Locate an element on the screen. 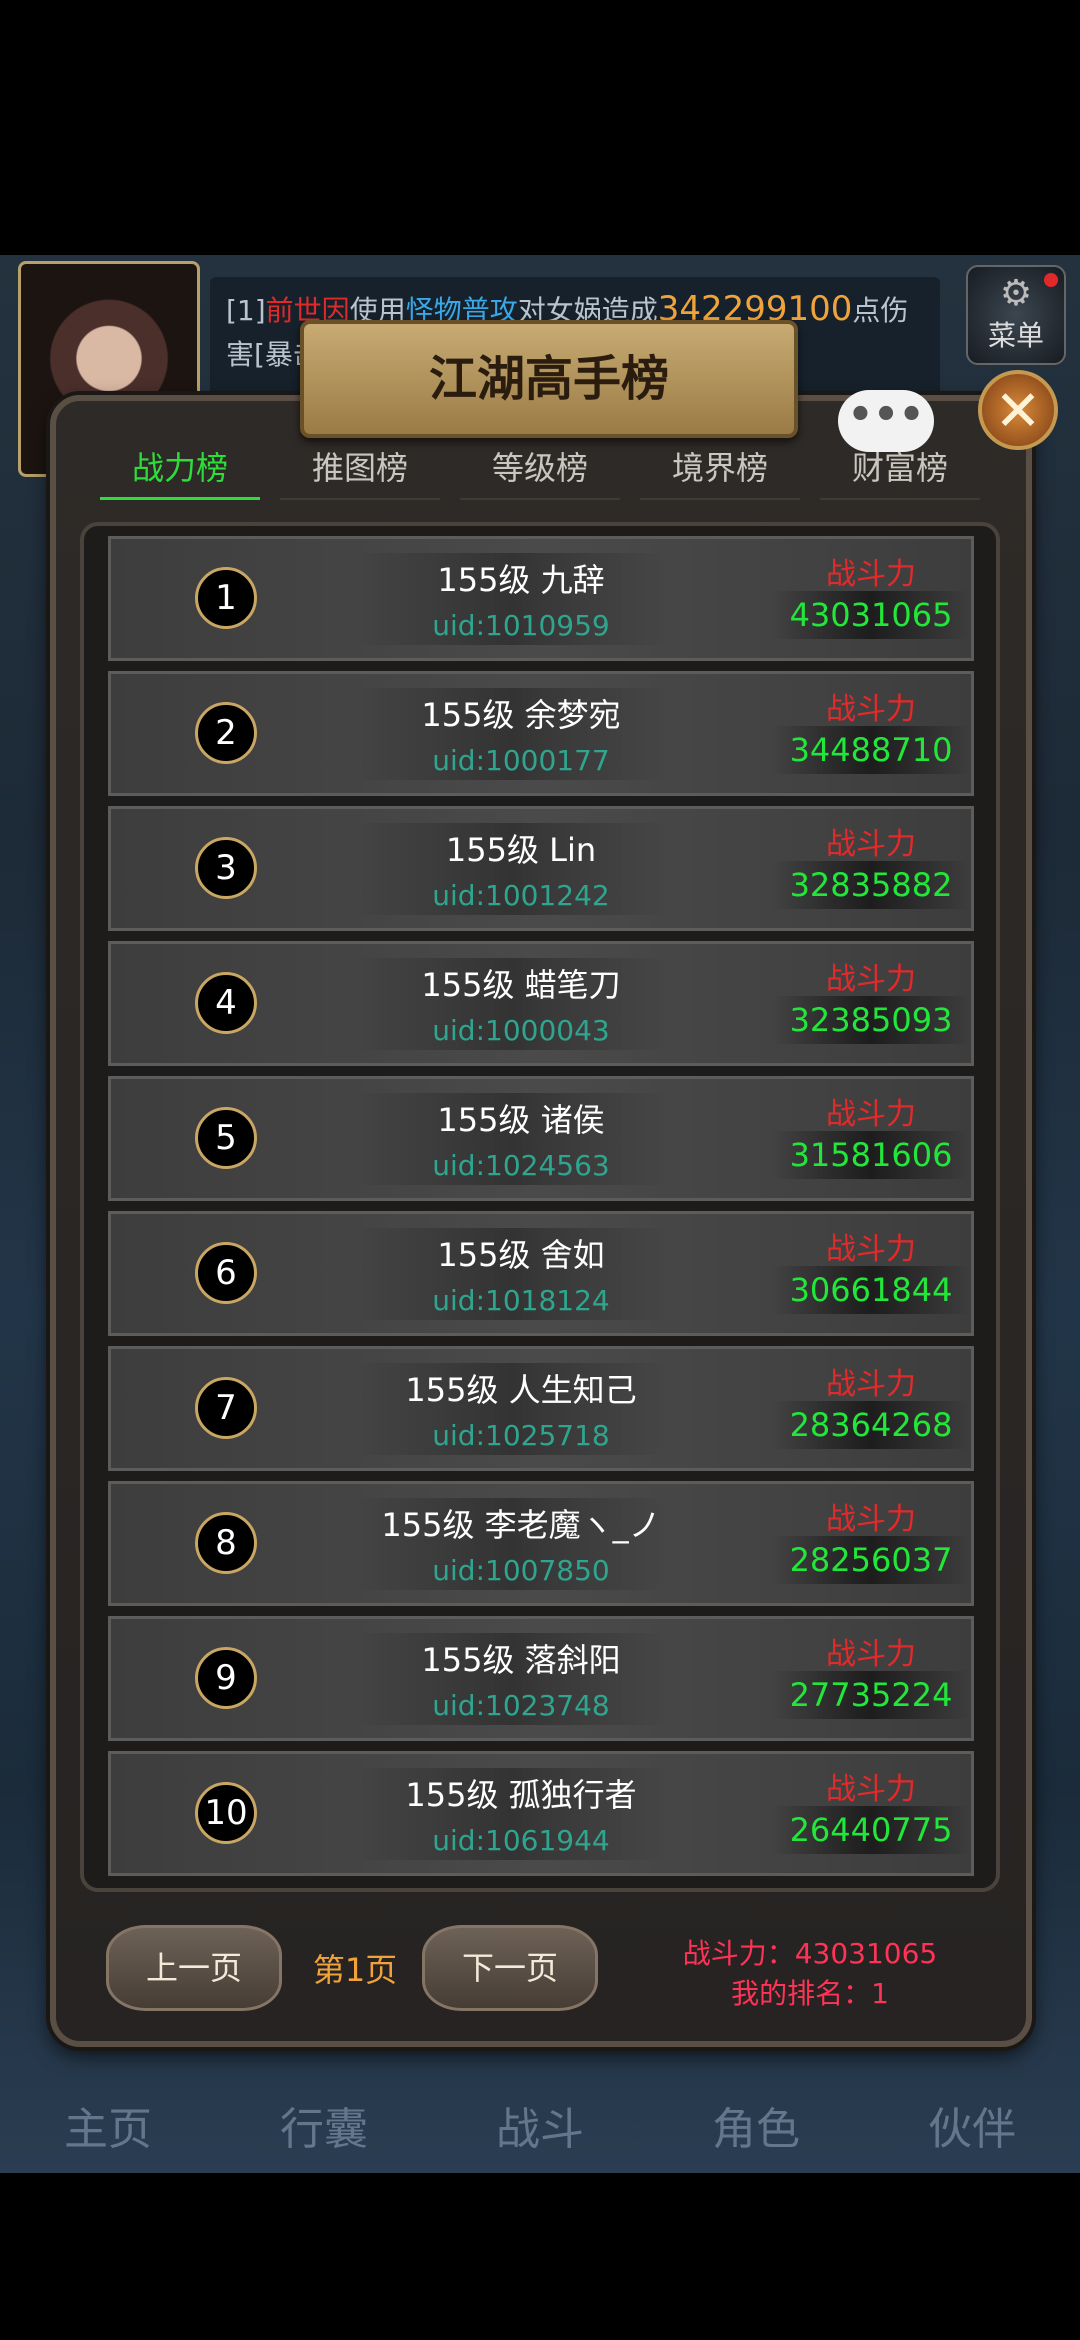 This screenshot has width=1080, height=2340. player-name: 155级 诸侯 is located at coordinates (521, 1120).